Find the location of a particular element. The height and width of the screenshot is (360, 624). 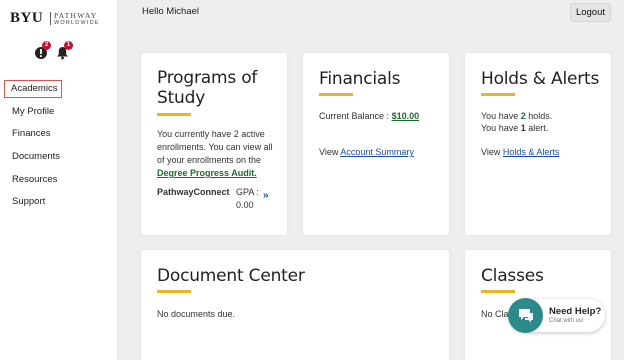

balance-row: Current Balance : $10.00 is located at coordinates (369, 116).